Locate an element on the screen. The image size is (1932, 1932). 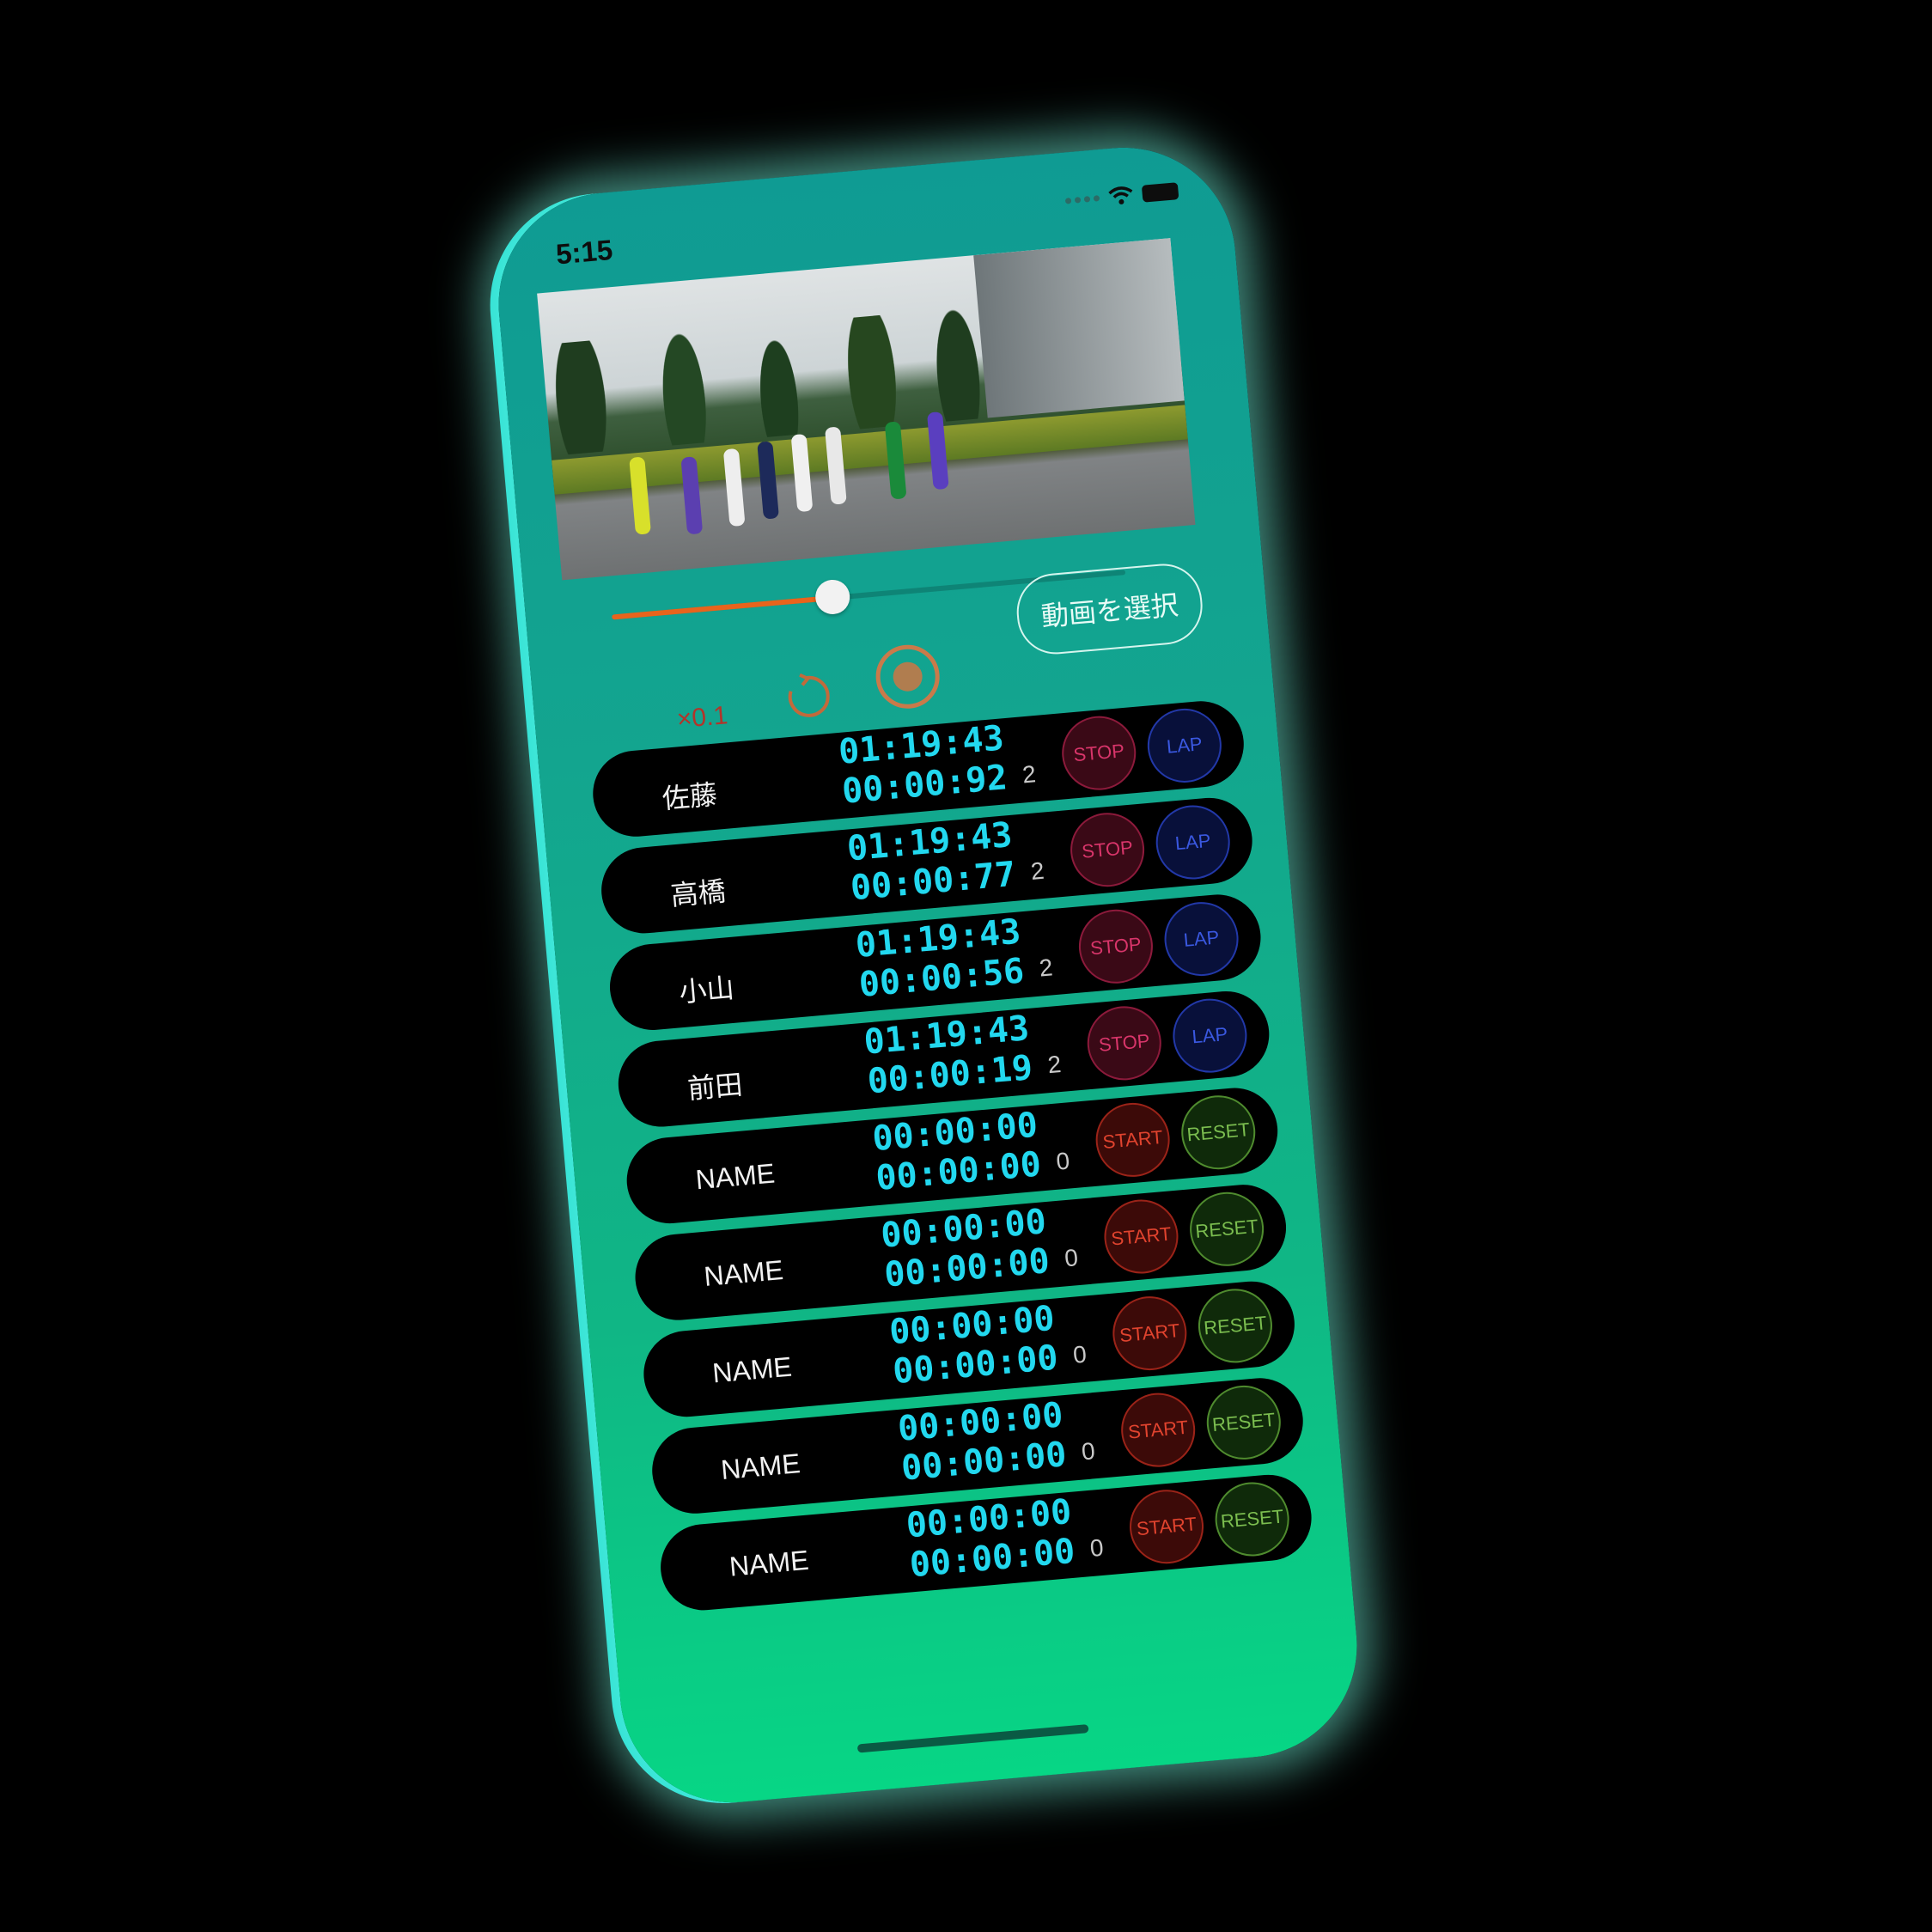
video-building is located at coordinates (1079, 328).